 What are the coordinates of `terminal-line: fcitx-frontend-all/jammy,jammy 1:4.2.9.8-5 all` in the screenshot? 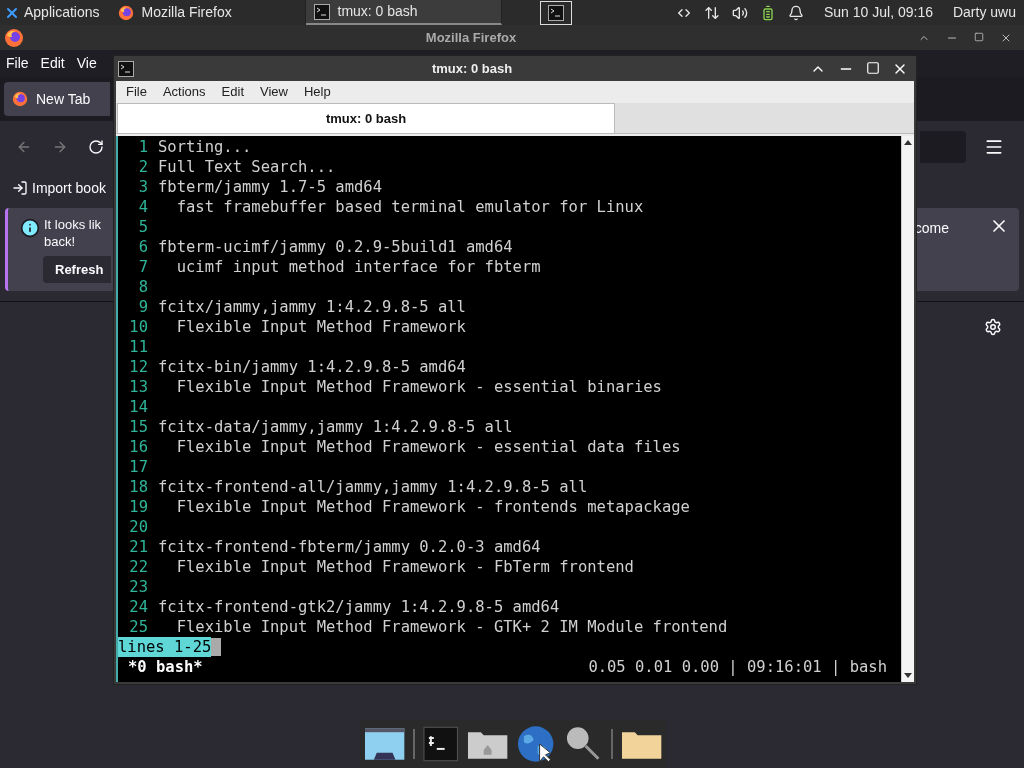 It's located at (373, 487).